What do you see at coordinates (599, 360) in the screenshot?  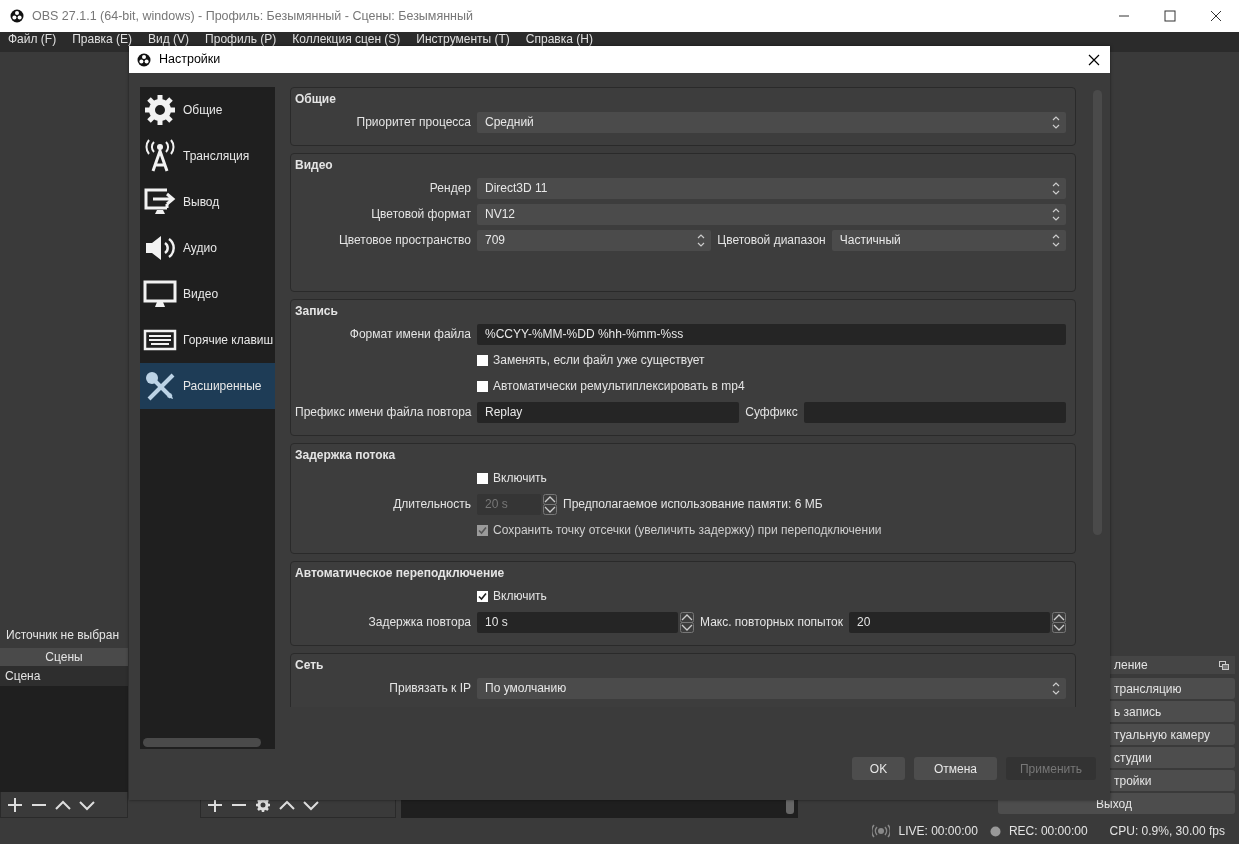 I see `checkbox-label: Заменять, если файл уже существует` at bounding box center [599, 360].